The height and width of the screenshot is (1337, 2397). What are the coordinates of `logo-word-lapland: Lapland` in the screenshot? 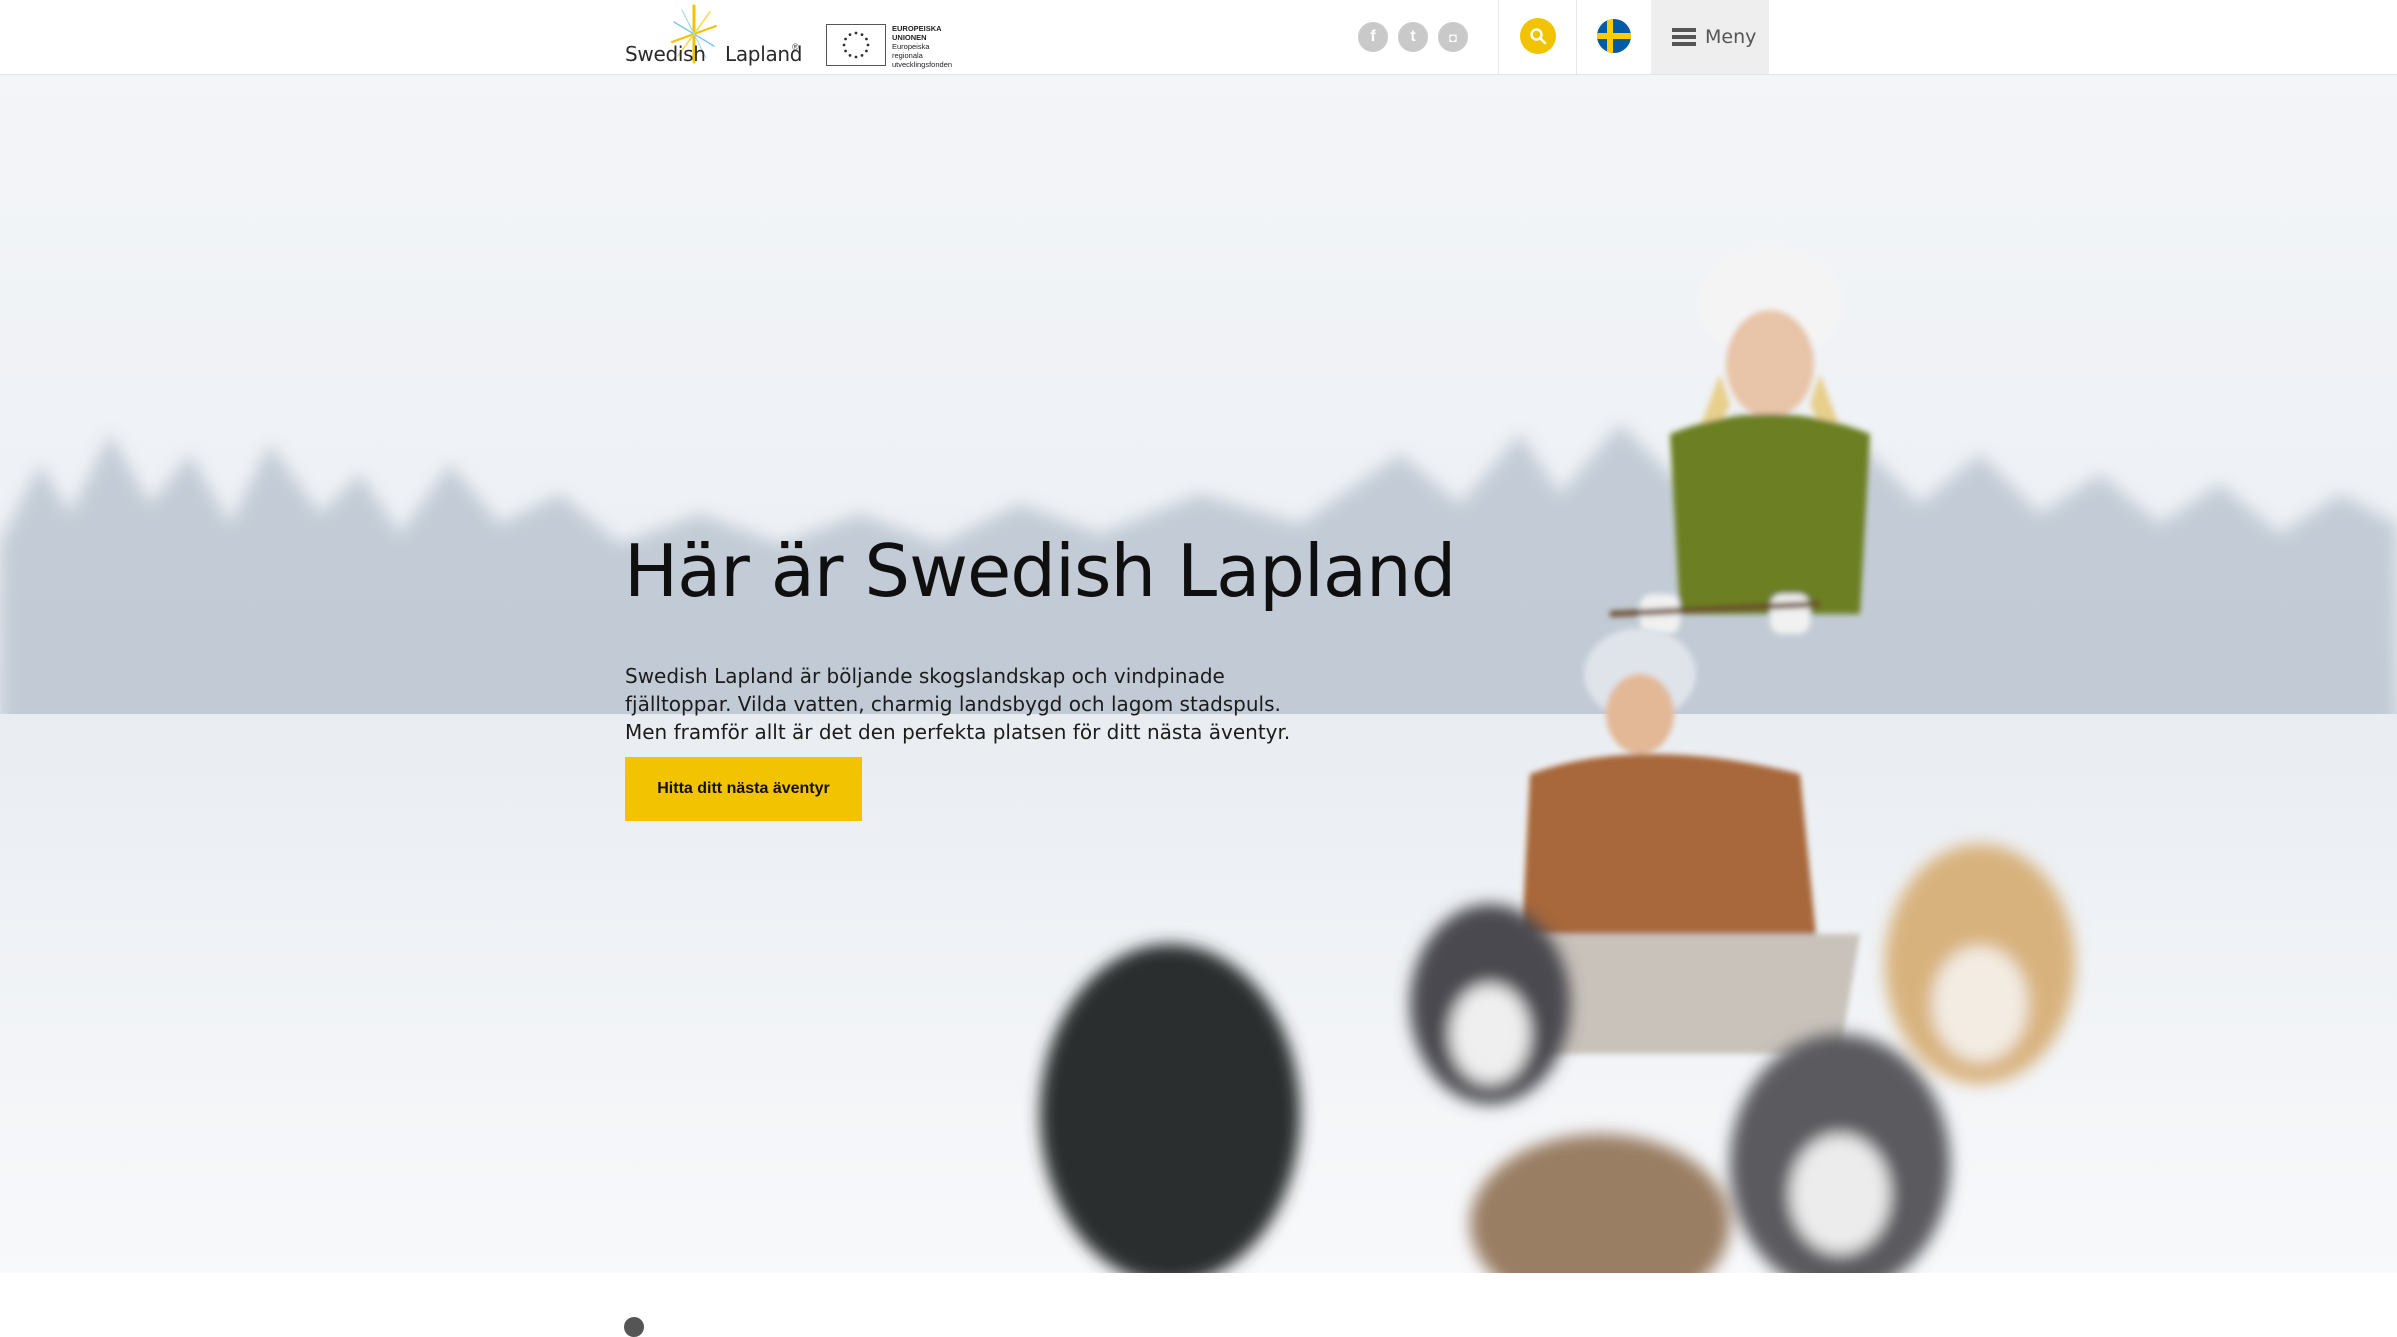 It's located at (764, 54).